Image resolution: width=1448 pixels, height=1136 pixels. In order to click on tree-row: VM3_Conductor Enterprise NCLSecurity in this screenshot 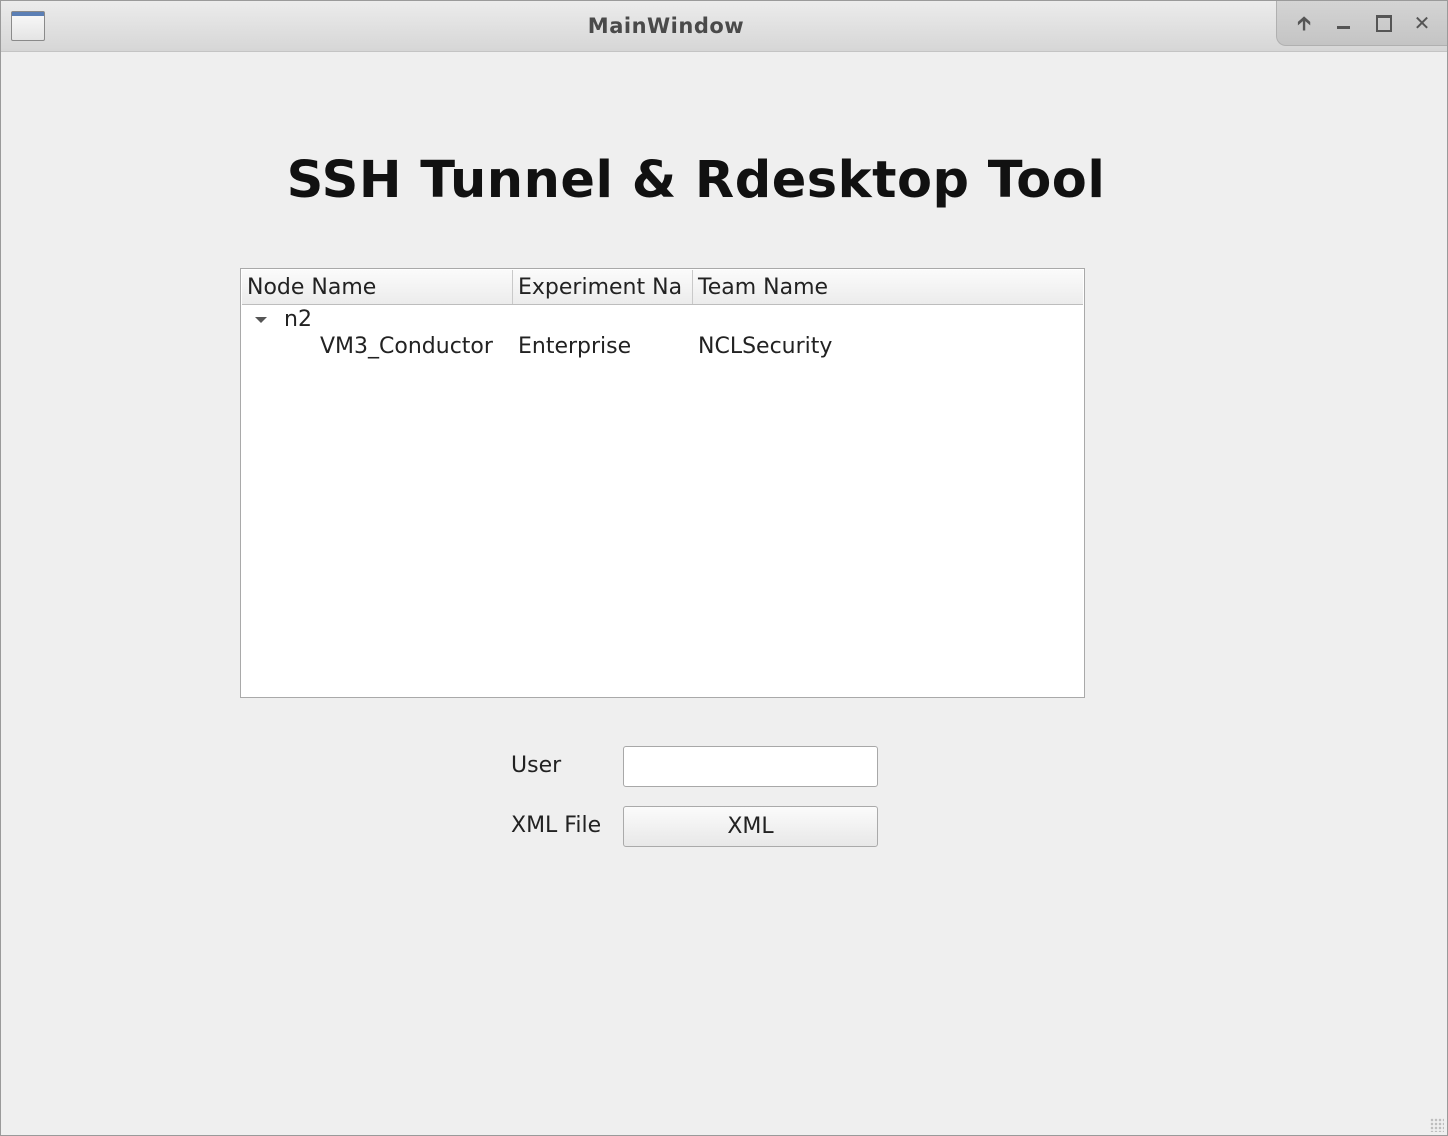, I will do `click(662, 347)`.